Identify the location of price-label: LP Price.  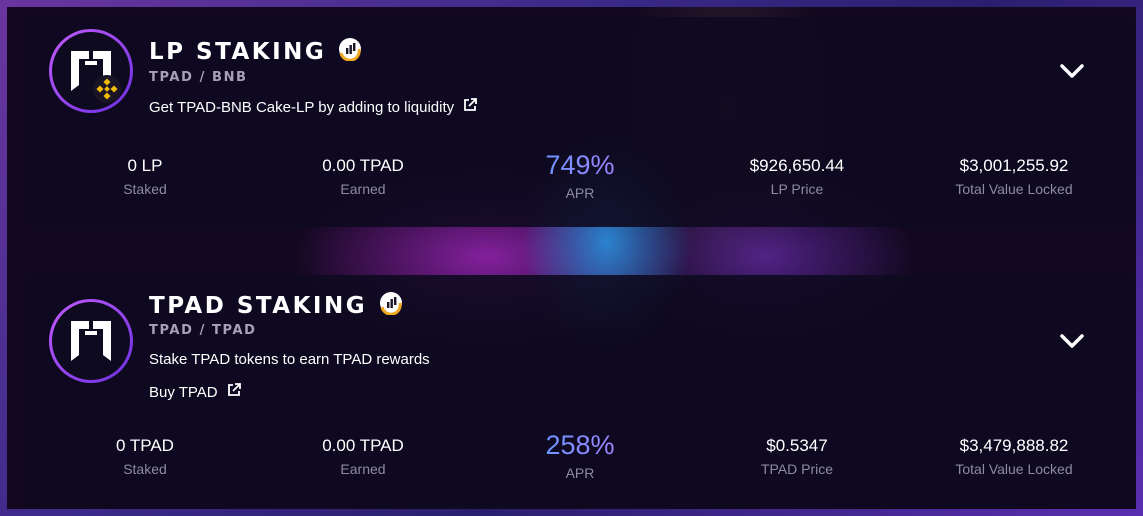
(797, 189).